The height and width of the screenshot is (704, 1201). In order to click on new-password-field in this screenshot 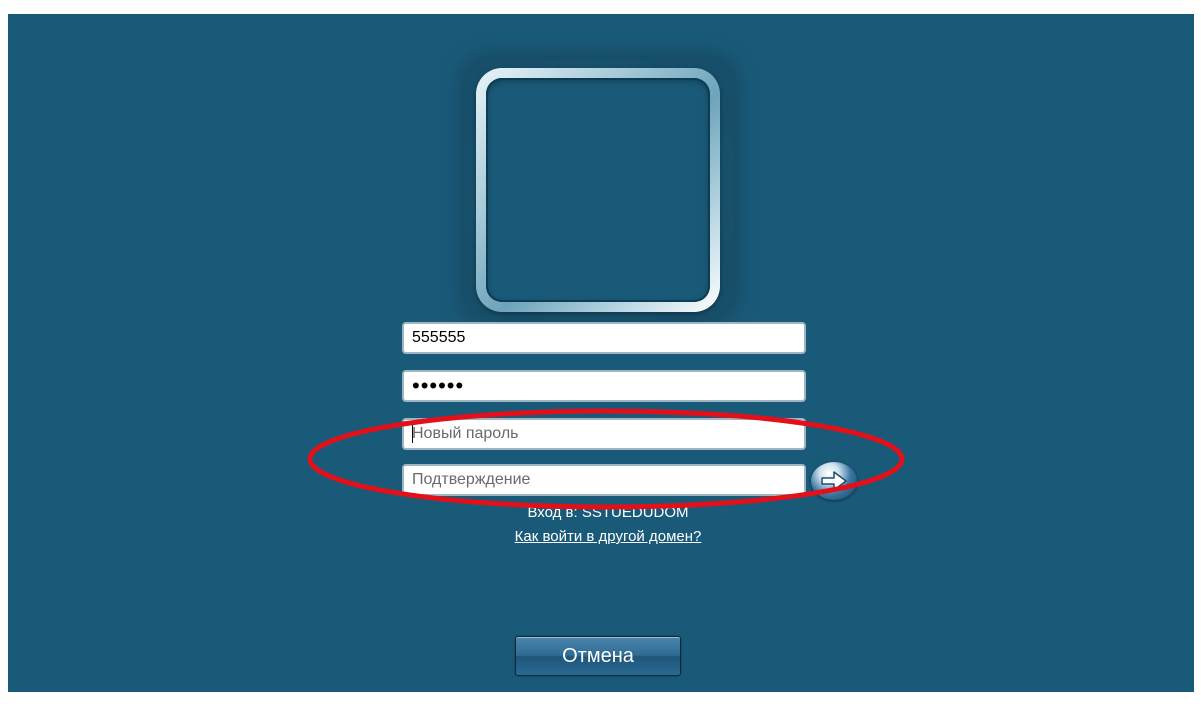, I will do `click(604, 434)`.